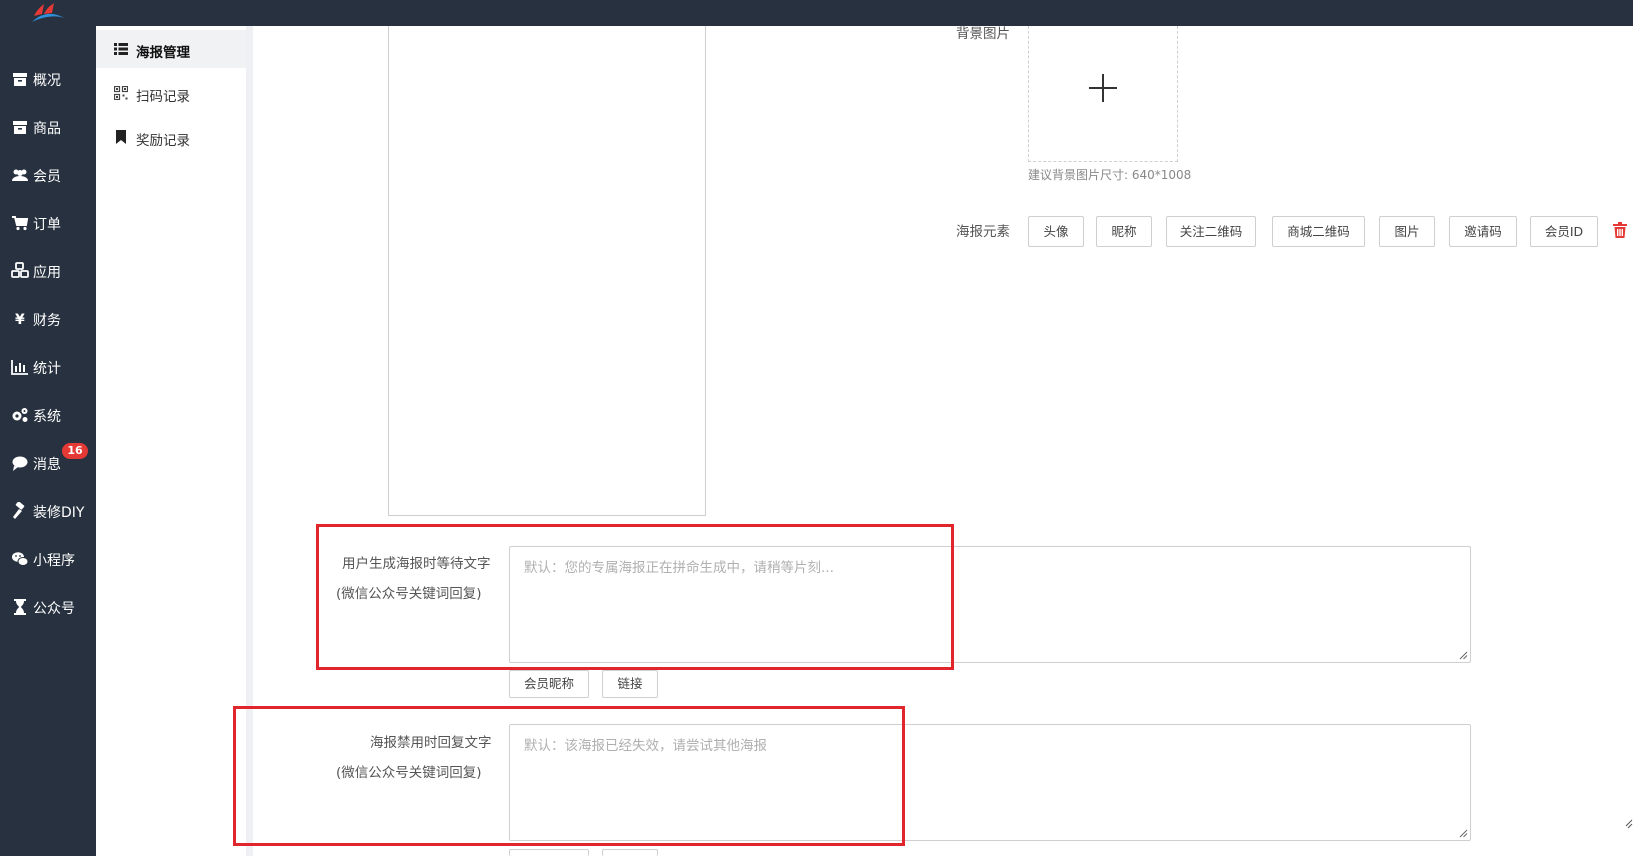  Describe the element at coordinates (59, 513) in the screenshot. I see `nav-item-label: 装修DIY` at that location.